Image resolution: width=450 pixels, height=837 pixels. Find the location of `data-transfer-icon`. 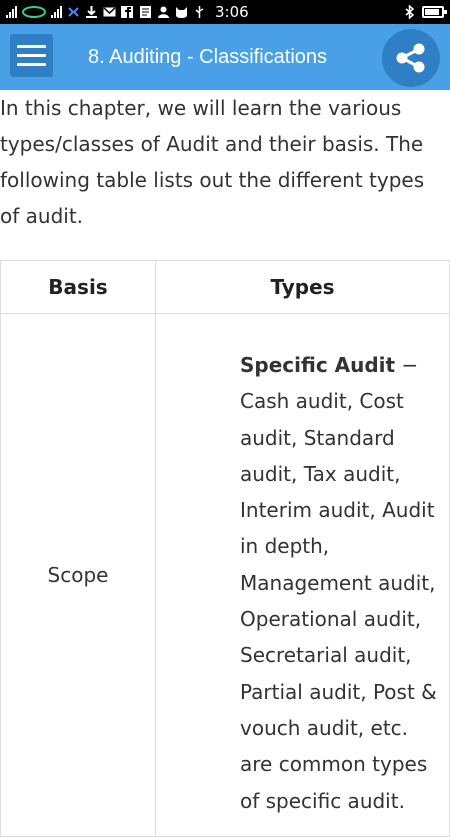

data-transfer-icon is located at coordinates (73, 12).